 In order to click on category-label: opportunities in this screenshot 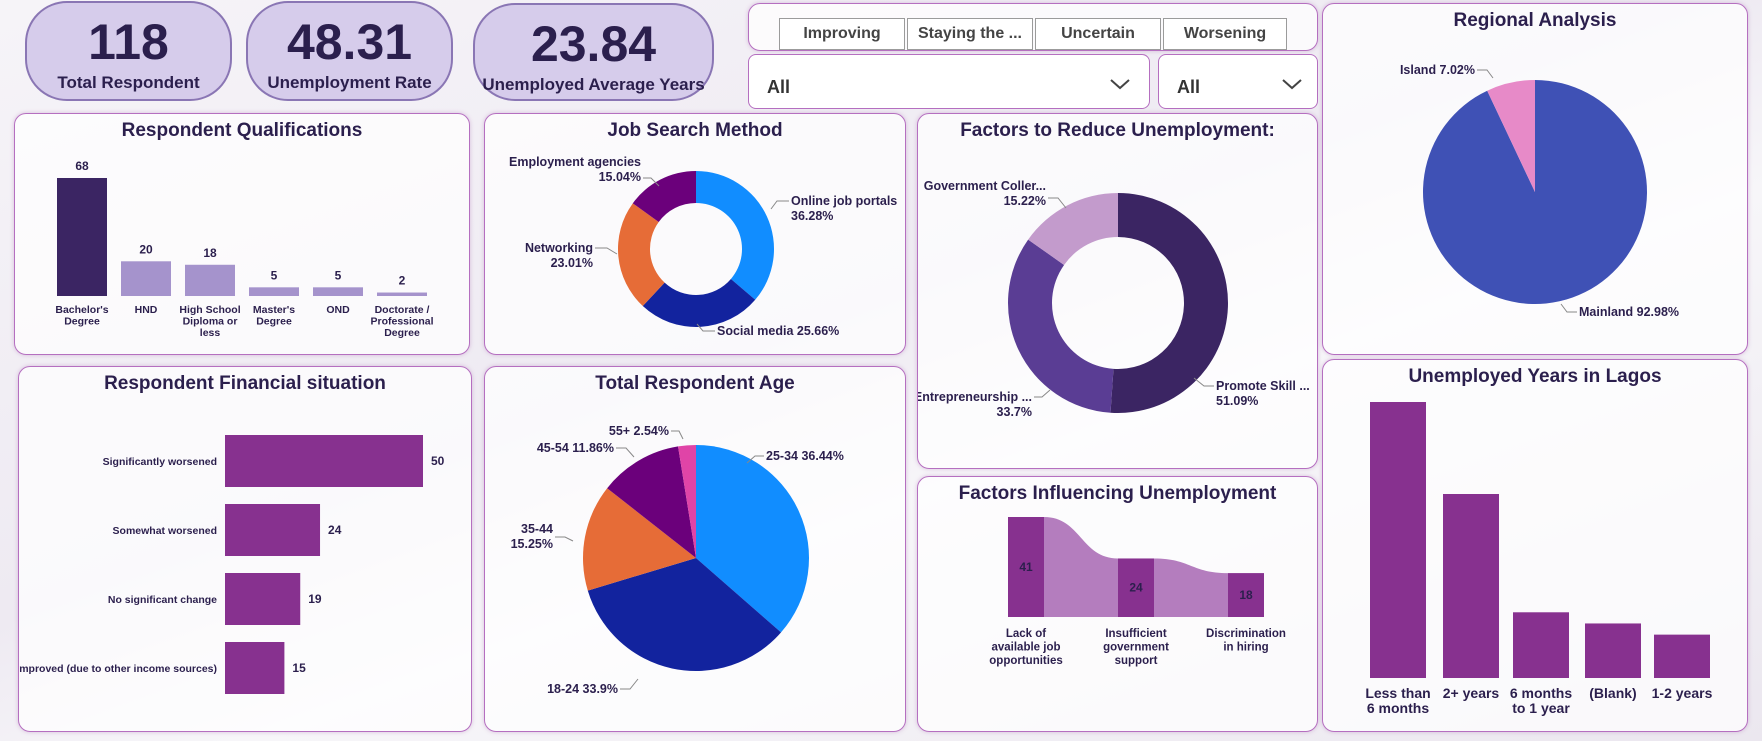, I will do `click(1025, 661)`.